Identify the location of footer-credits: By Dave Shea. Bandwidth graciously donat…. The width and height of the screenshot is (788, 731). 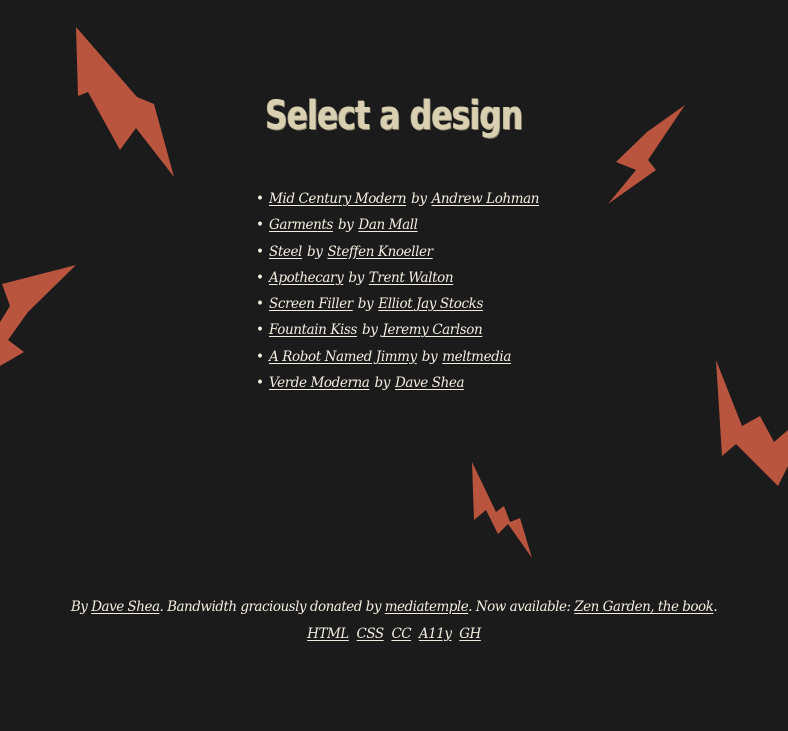
(394, 607).